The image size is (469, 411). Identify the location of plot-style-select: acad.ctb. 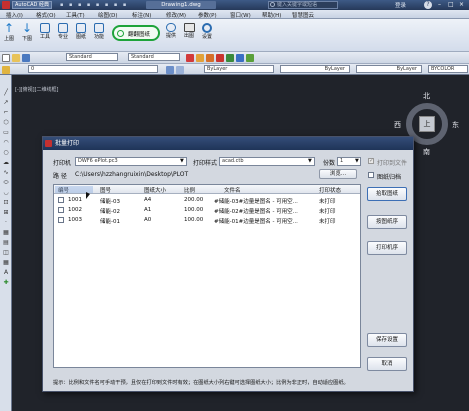
(267, 161).